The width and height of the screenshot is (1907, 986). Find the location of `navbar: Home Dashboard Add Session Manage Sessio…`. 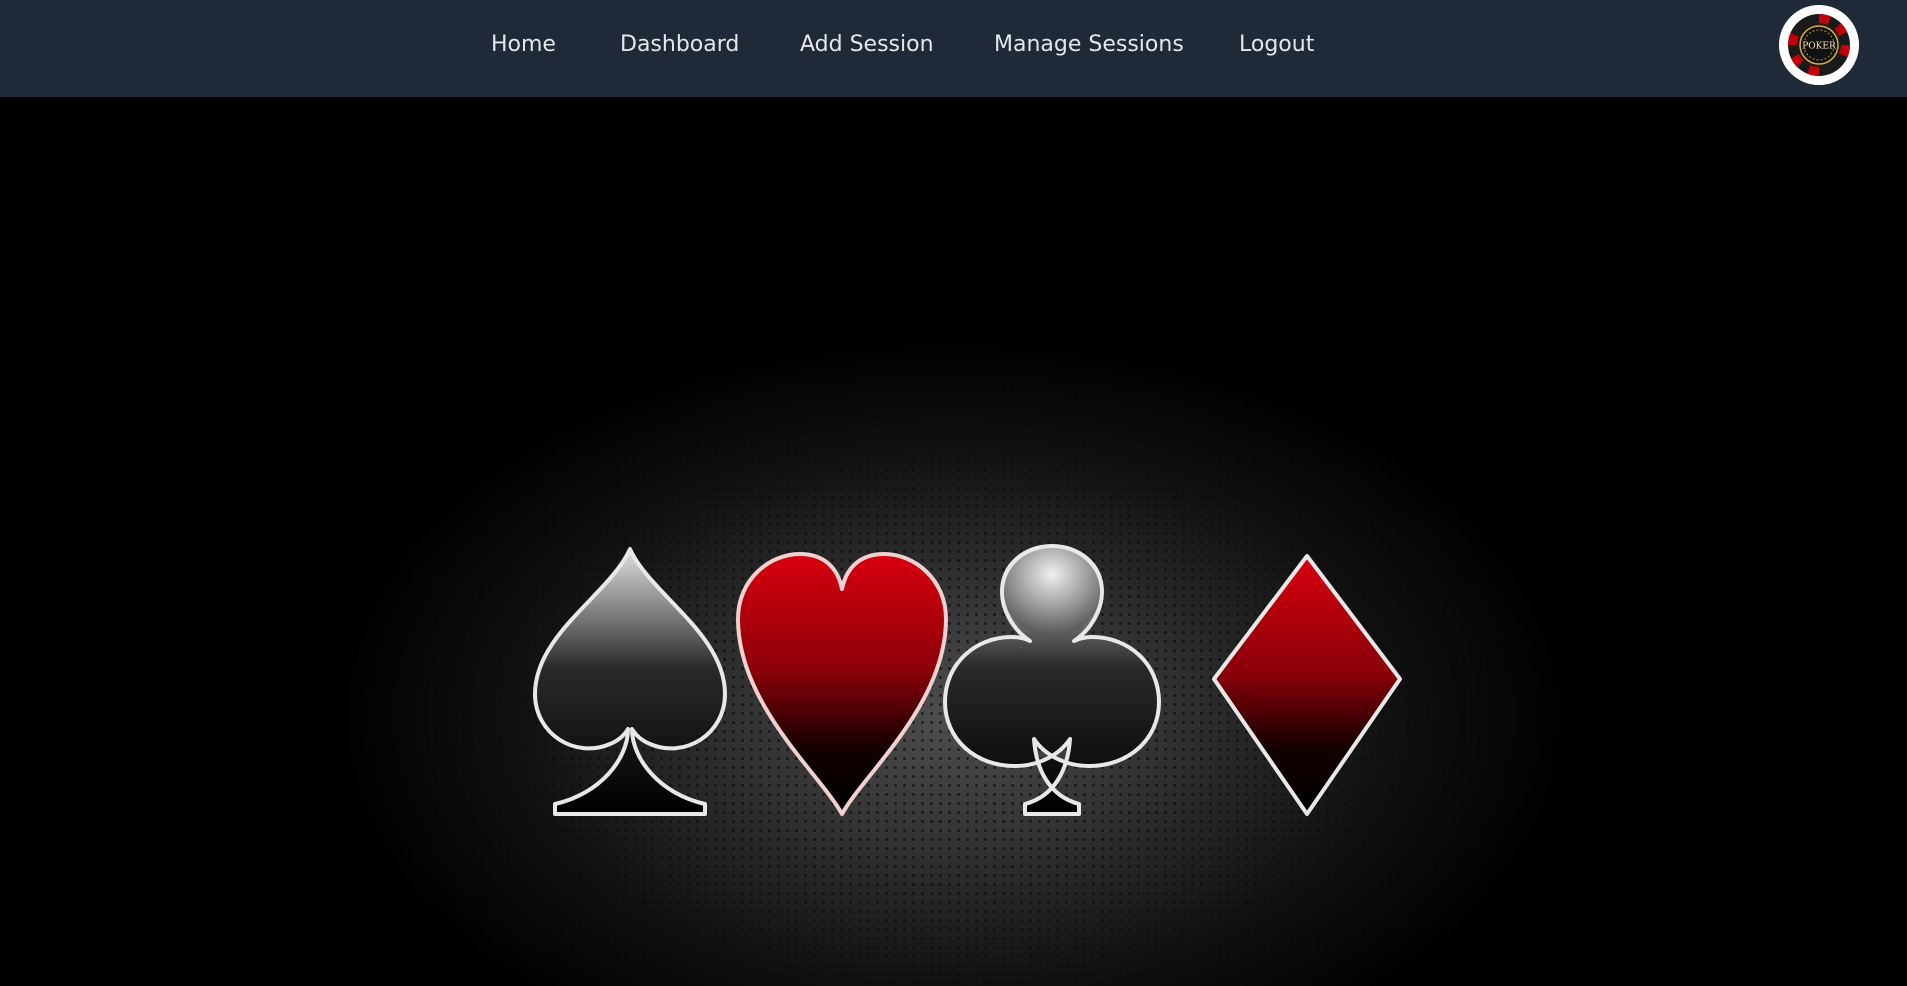

navbar: Home Dashboard Add Session Manage Sessio… is located at coordinates (953, 48).